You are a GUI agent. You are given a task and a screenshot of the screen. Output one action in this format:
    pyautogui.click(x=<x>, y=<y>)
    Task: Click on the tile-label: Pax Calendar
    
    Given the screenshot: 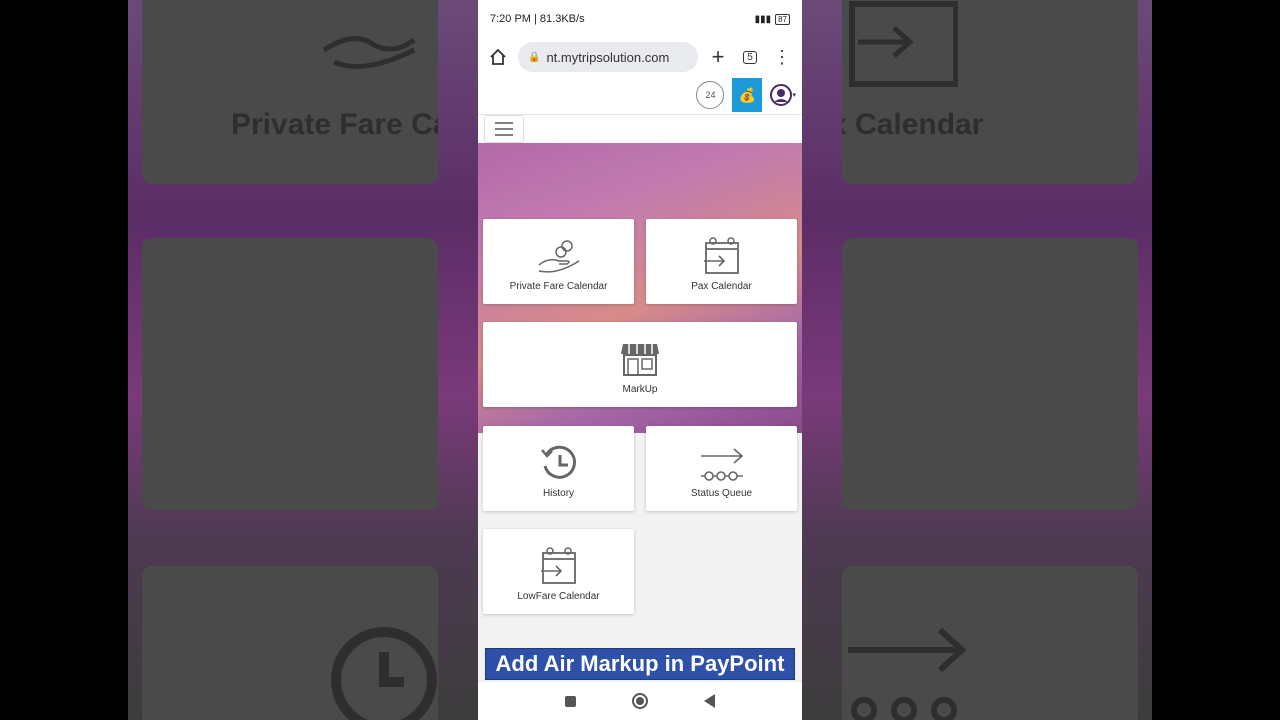 What is the action you would take?
    pyautogui.click(x=721, y=286)
    